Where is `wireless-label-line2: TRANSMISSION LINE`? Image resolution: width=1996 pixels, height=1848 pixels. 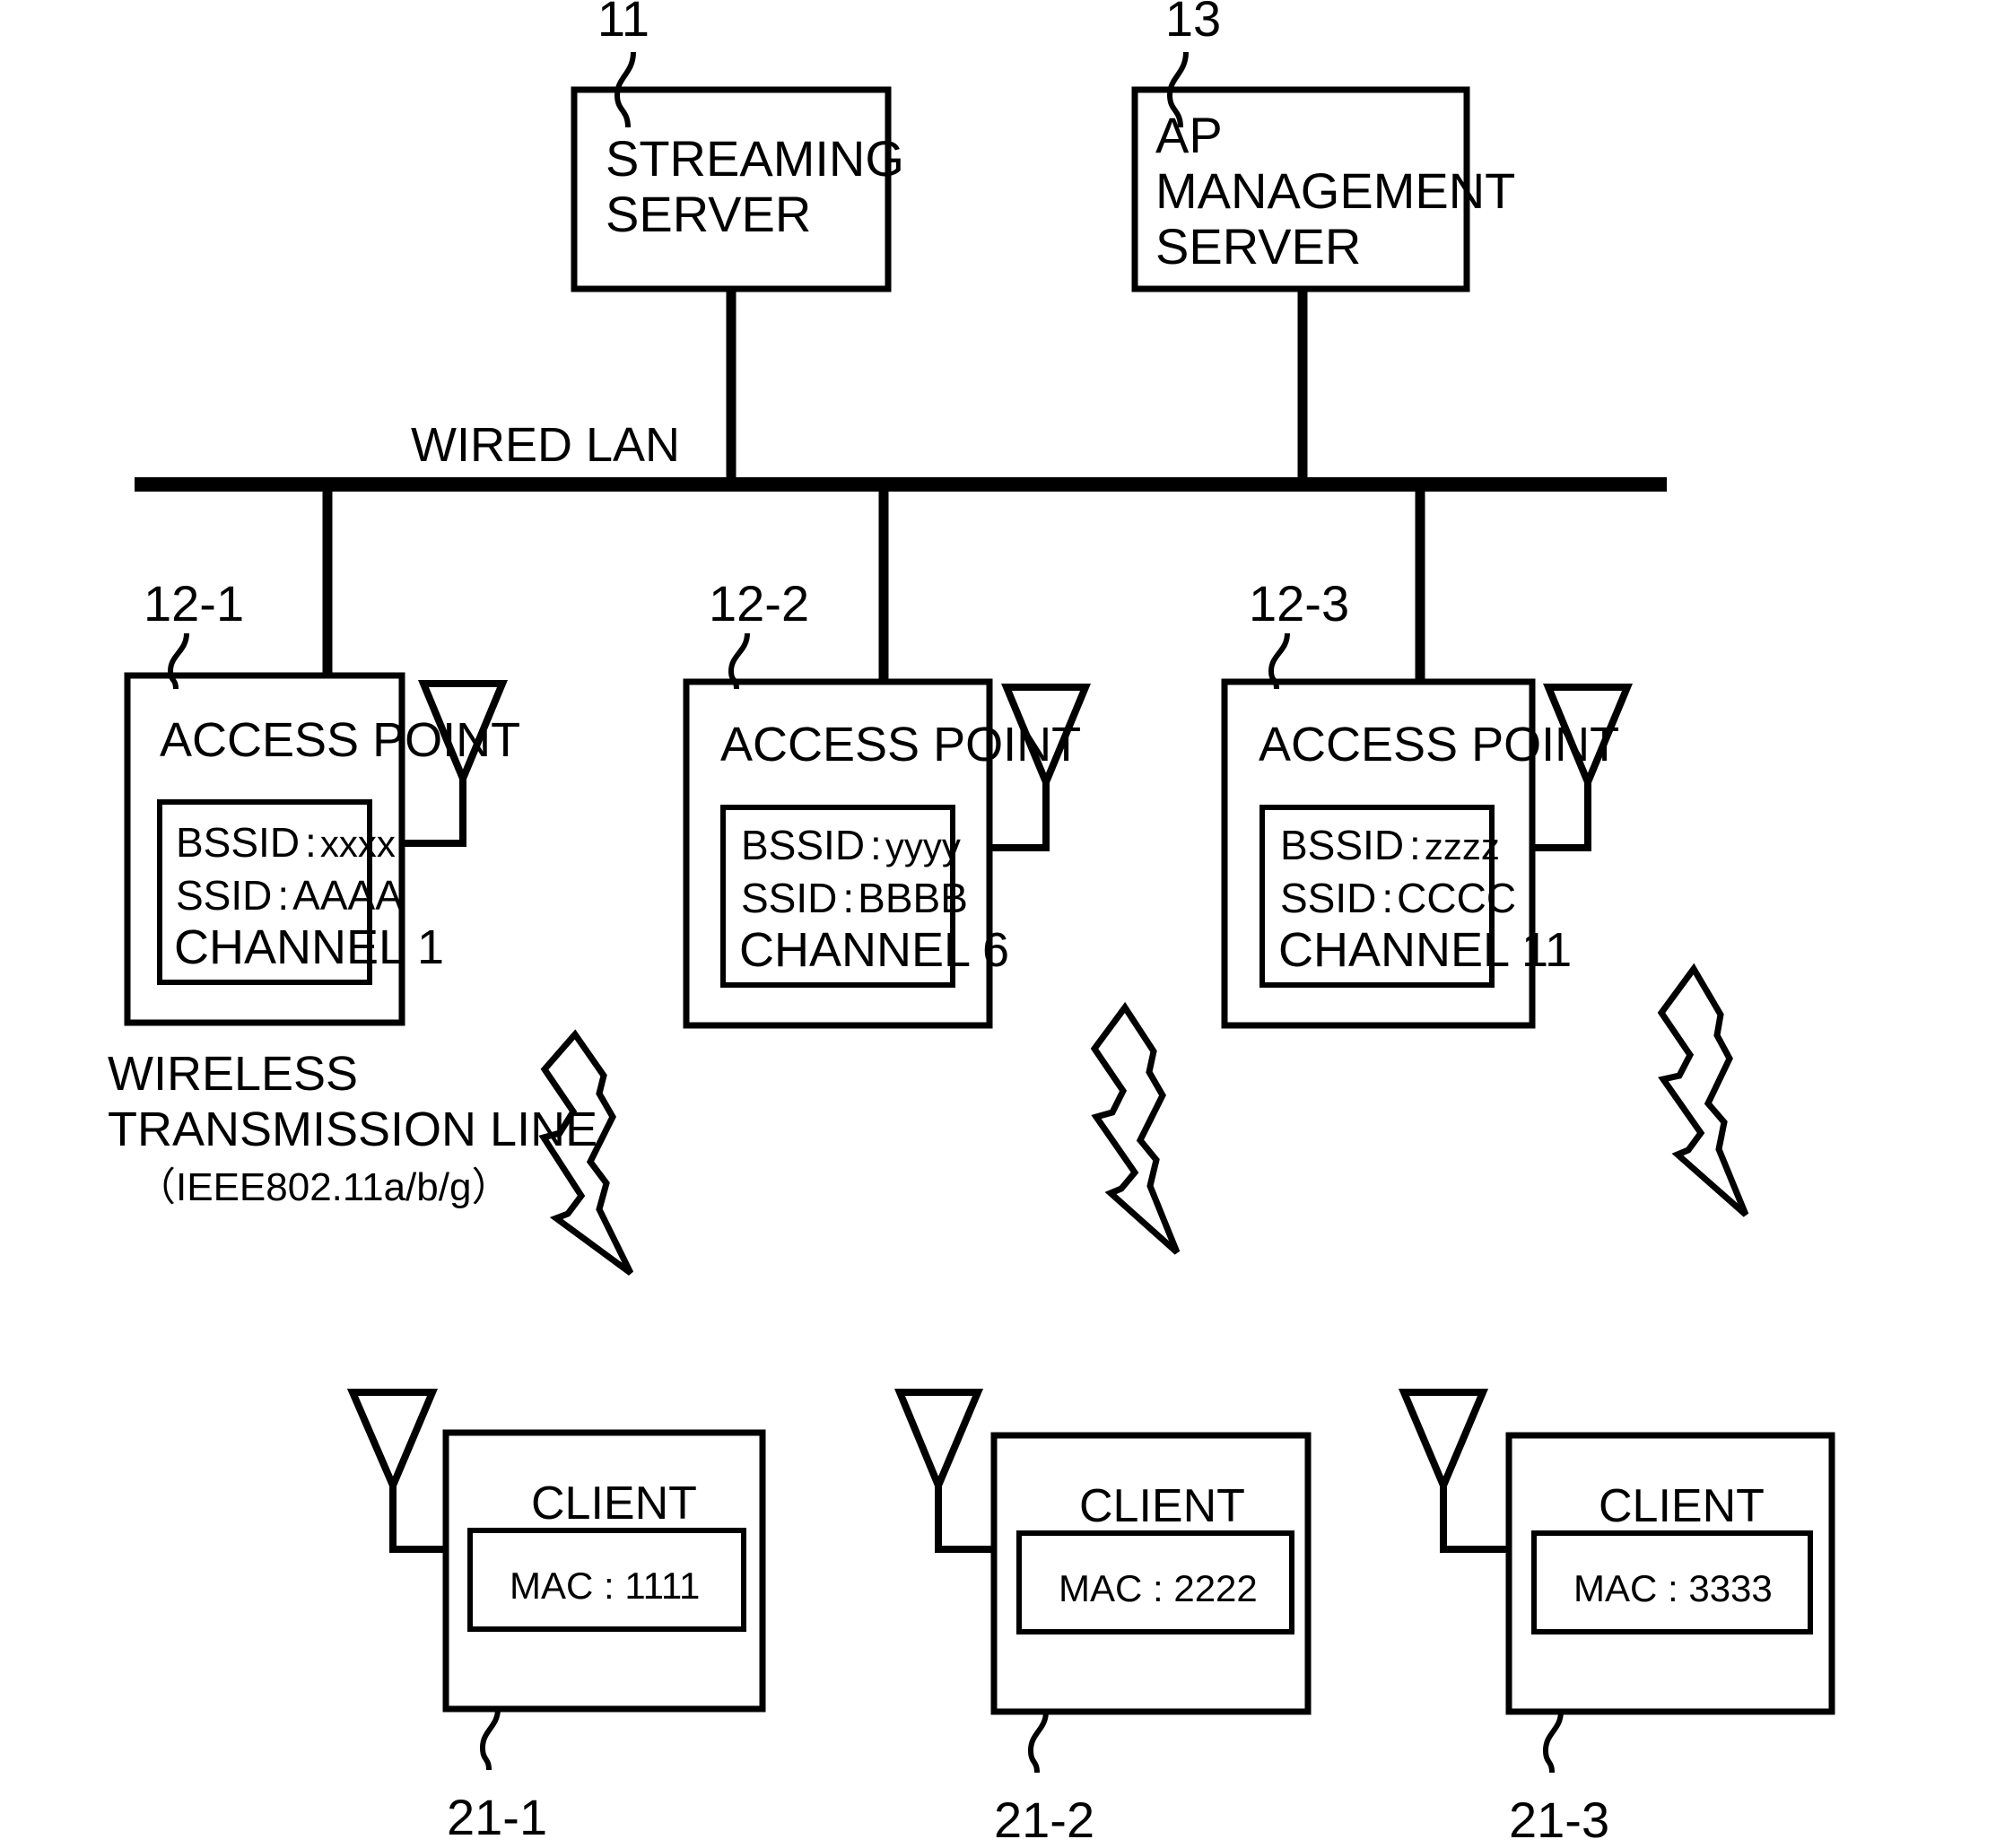
wireless-label-line2: TRANSMISSION LINE is located at coordinates (352, 1129).